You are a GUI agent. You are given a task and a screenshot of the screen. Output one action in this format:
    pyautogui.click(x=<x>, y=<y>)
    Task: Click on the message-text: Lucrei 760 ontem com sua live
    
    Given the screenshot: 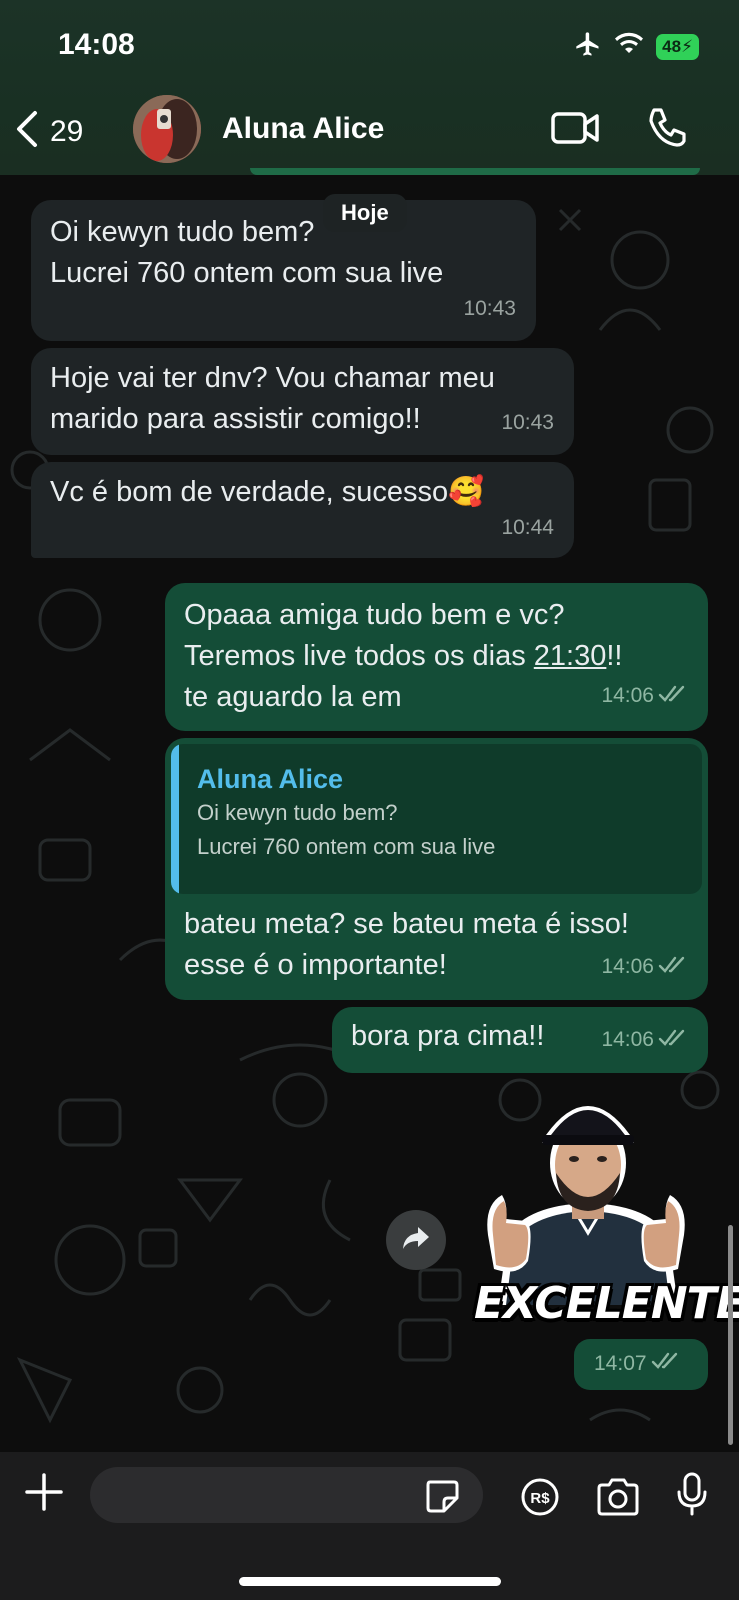 What is the action you would take?
    pyautogui.click(x=247, y=273)
    